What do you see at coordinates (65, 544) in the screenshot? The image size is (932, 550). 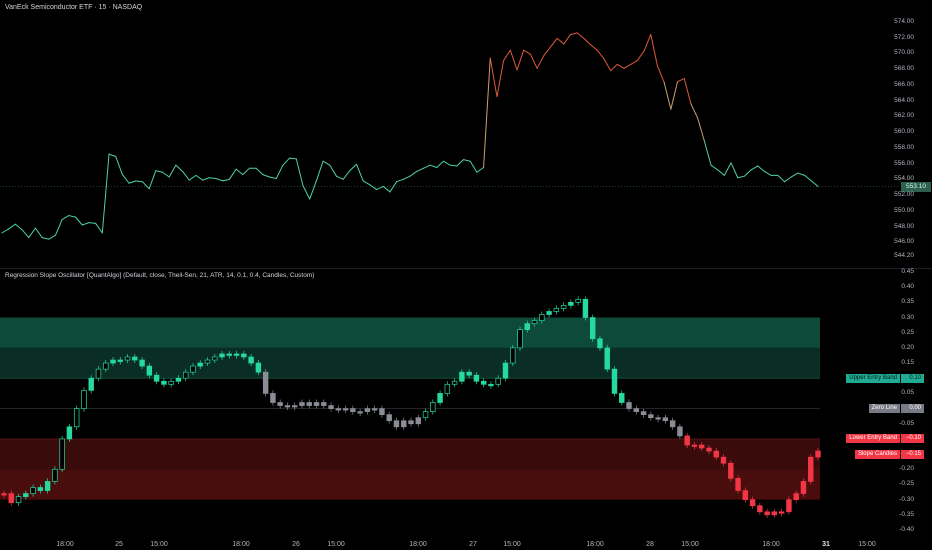 I see `time-tick-label: 18:00` at bounding box center [65, 544].